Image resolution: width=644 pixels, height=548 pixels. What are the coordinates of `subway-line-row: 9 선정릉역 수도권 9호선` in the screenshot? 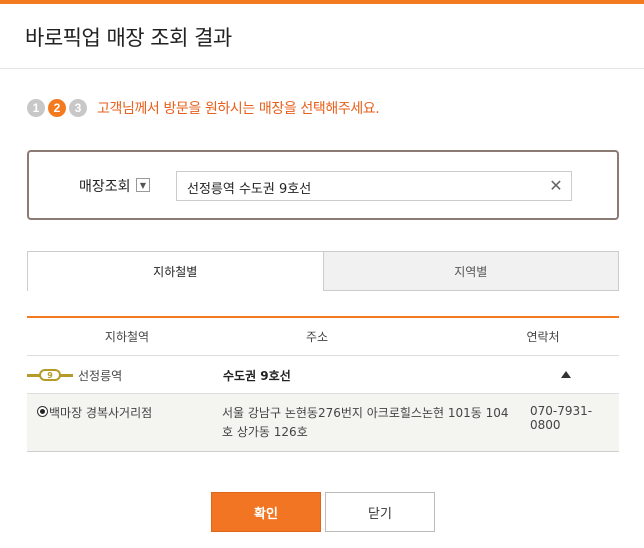 It's located at (323, 375).